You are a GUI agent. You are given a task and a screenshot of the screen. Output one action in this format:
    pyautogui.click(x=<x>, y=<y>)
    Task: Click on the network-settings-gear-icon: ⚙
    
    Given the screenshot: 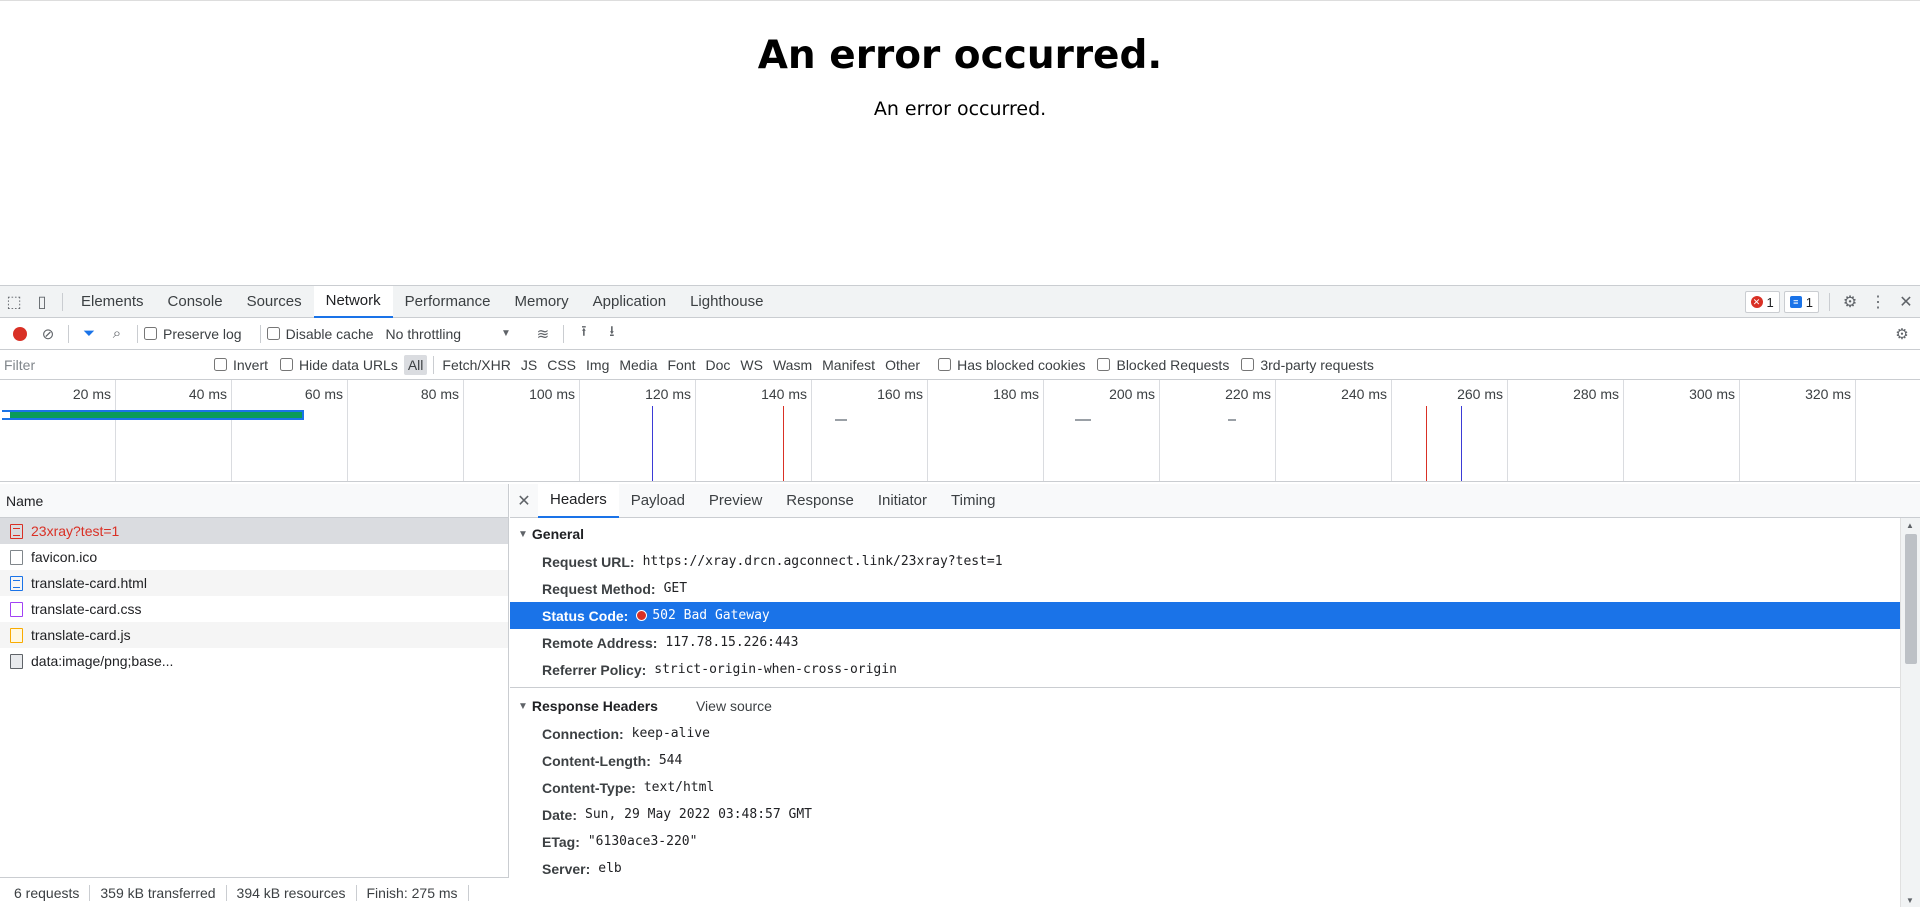 What is the action you would take?
    pyautogui.click(x=1902, y=334)
    